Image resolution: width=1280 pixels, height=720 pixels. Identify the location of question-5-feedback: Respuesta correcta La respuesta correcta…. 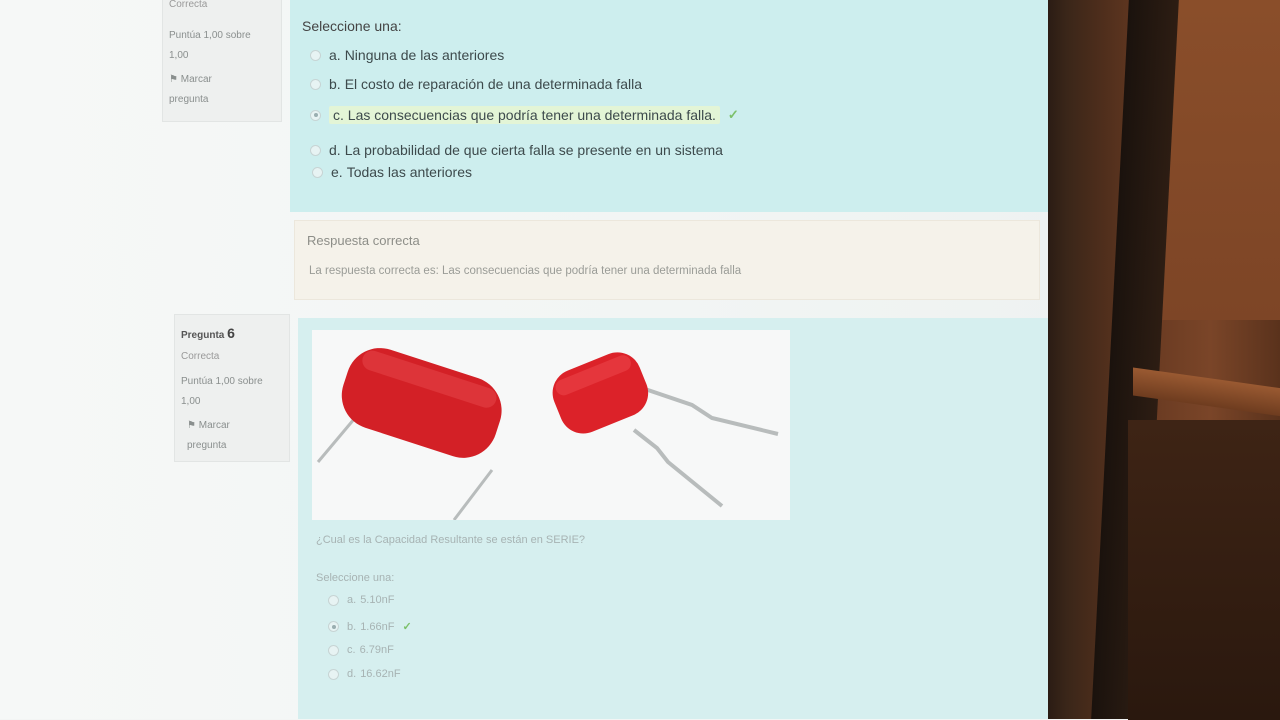
(667, 260).